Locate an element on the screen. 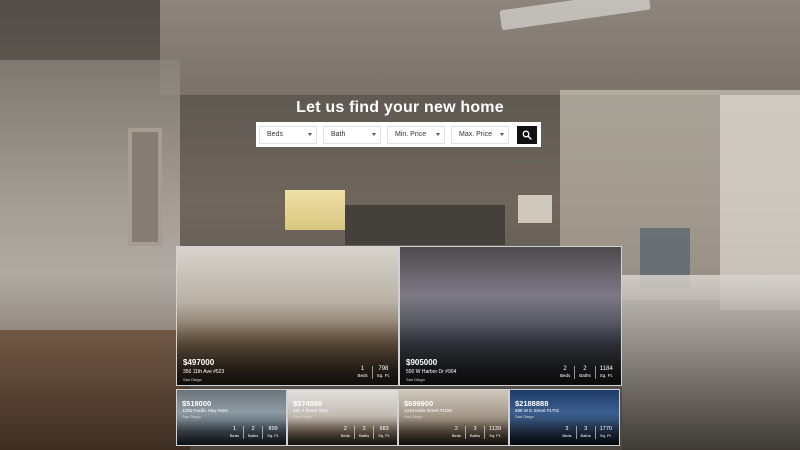  search-button is located at coordinates (527, 134).